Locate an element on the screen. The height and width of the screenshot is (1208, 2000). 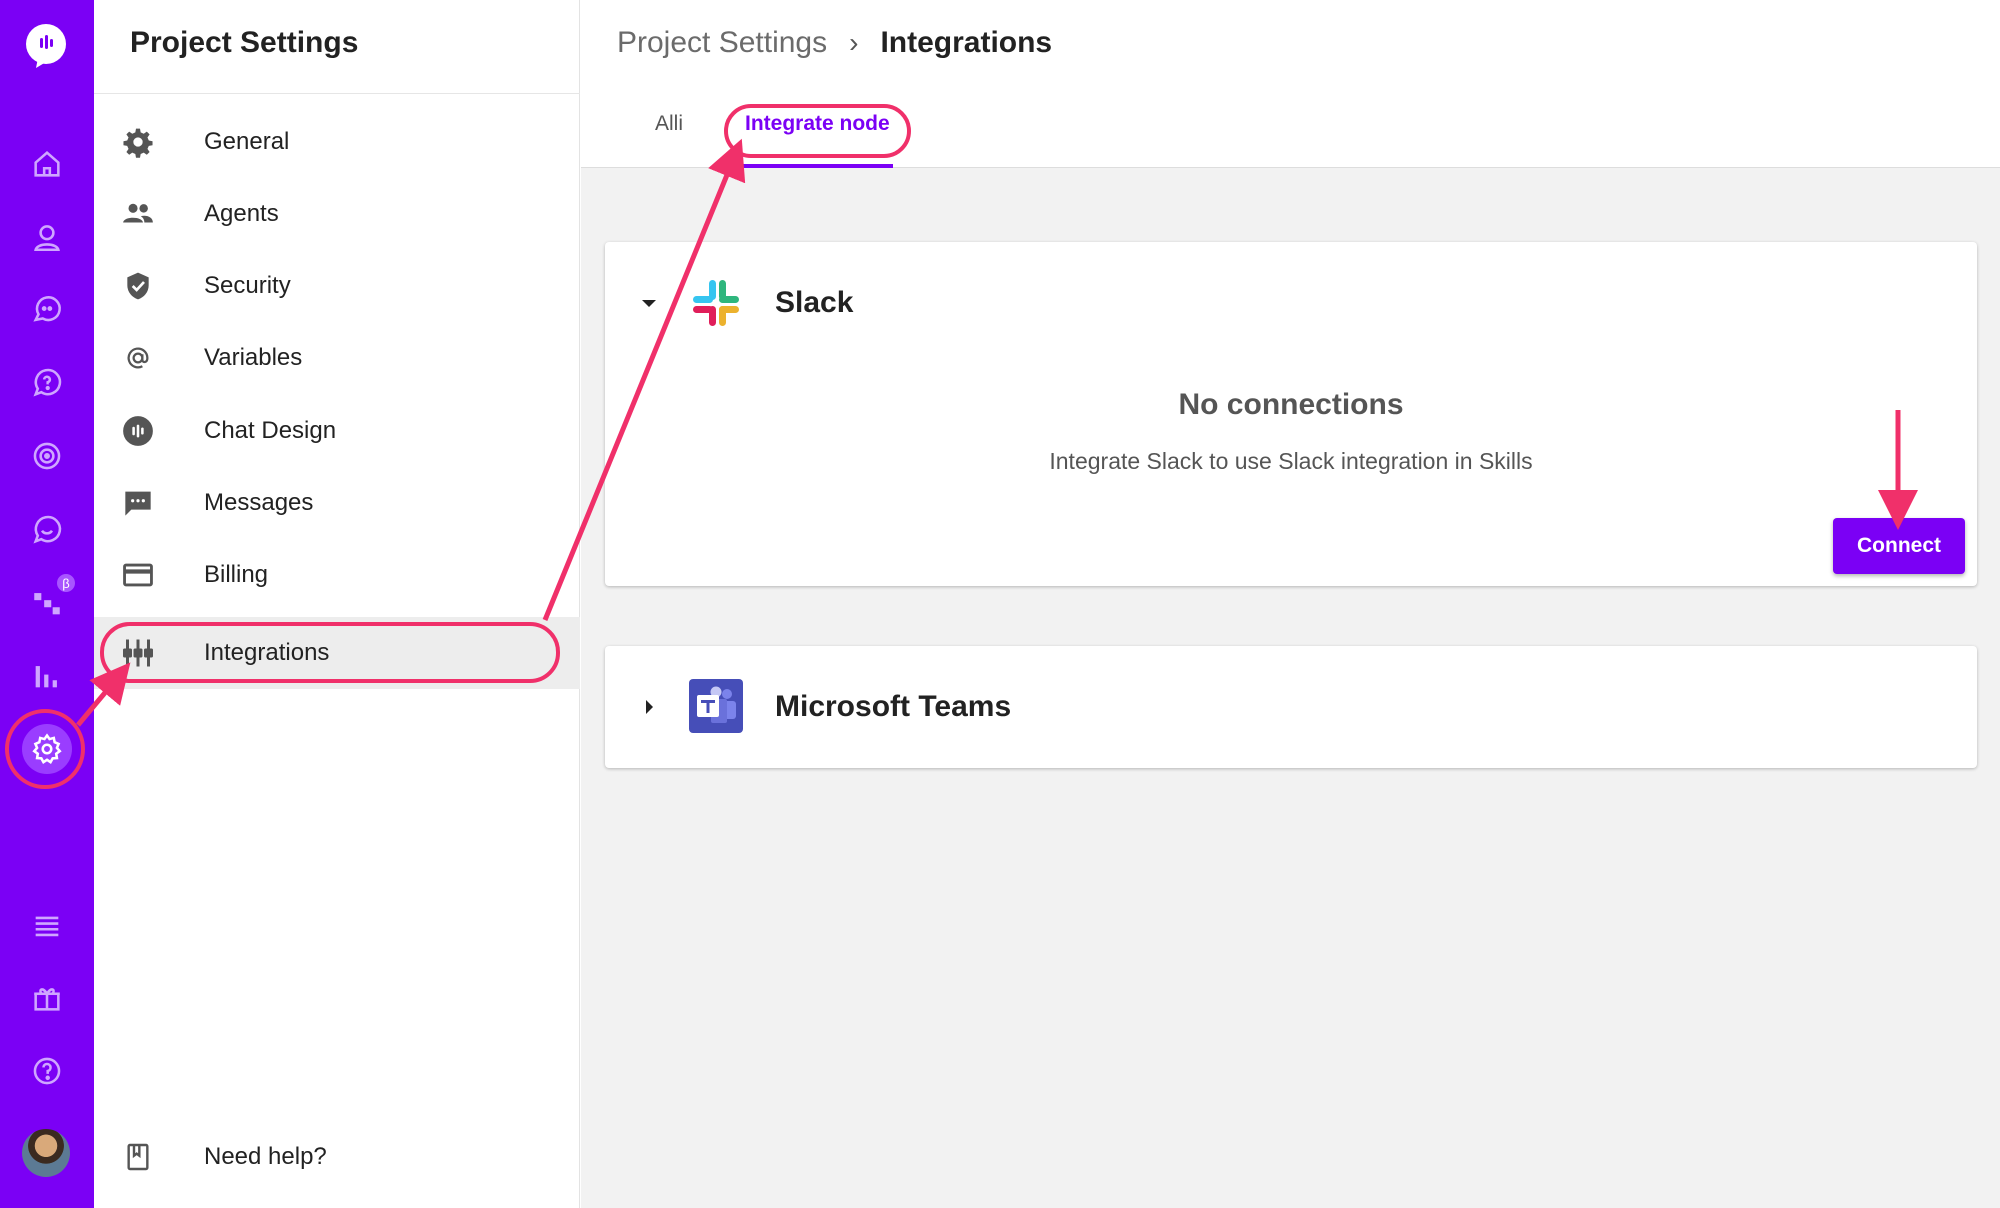
sidebar-item-general: General is located at coordinates (337, 142).